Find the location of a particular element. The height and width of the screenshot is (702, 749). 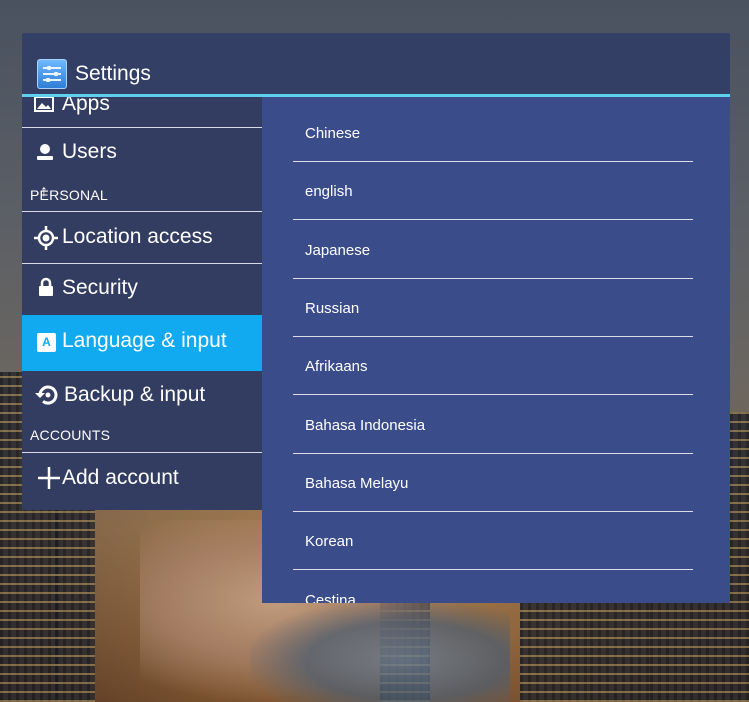

list-item-language: Japanese is located at coordinates (493, 246).